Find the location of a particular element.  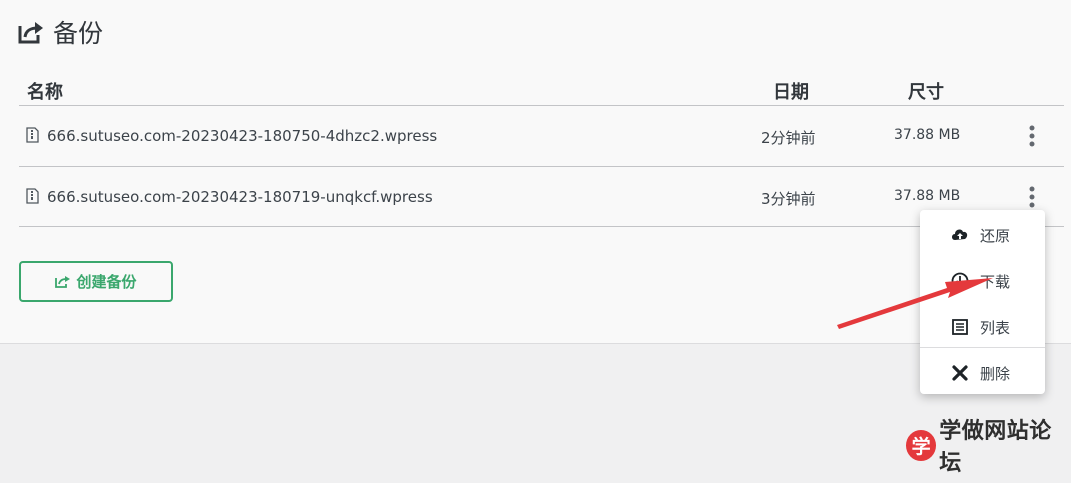

menu-item-label: 删除 is located at coordinates (995, 373).